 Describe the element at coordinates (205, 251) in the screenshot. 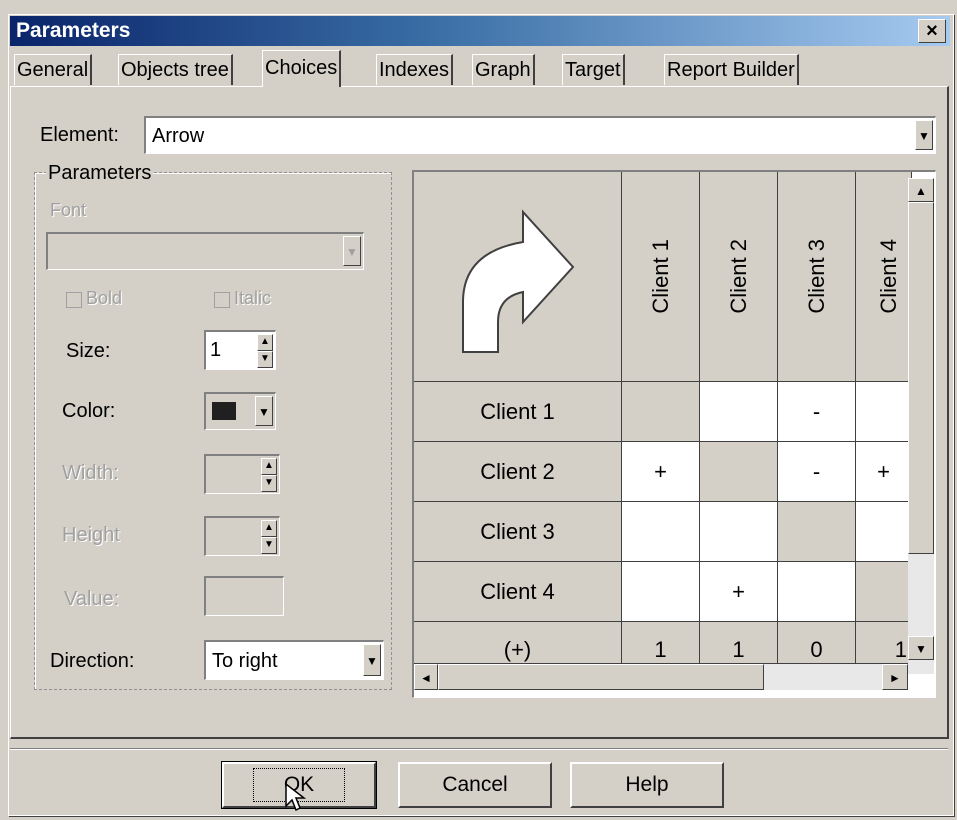

I see `font-select: ▼` at that location.